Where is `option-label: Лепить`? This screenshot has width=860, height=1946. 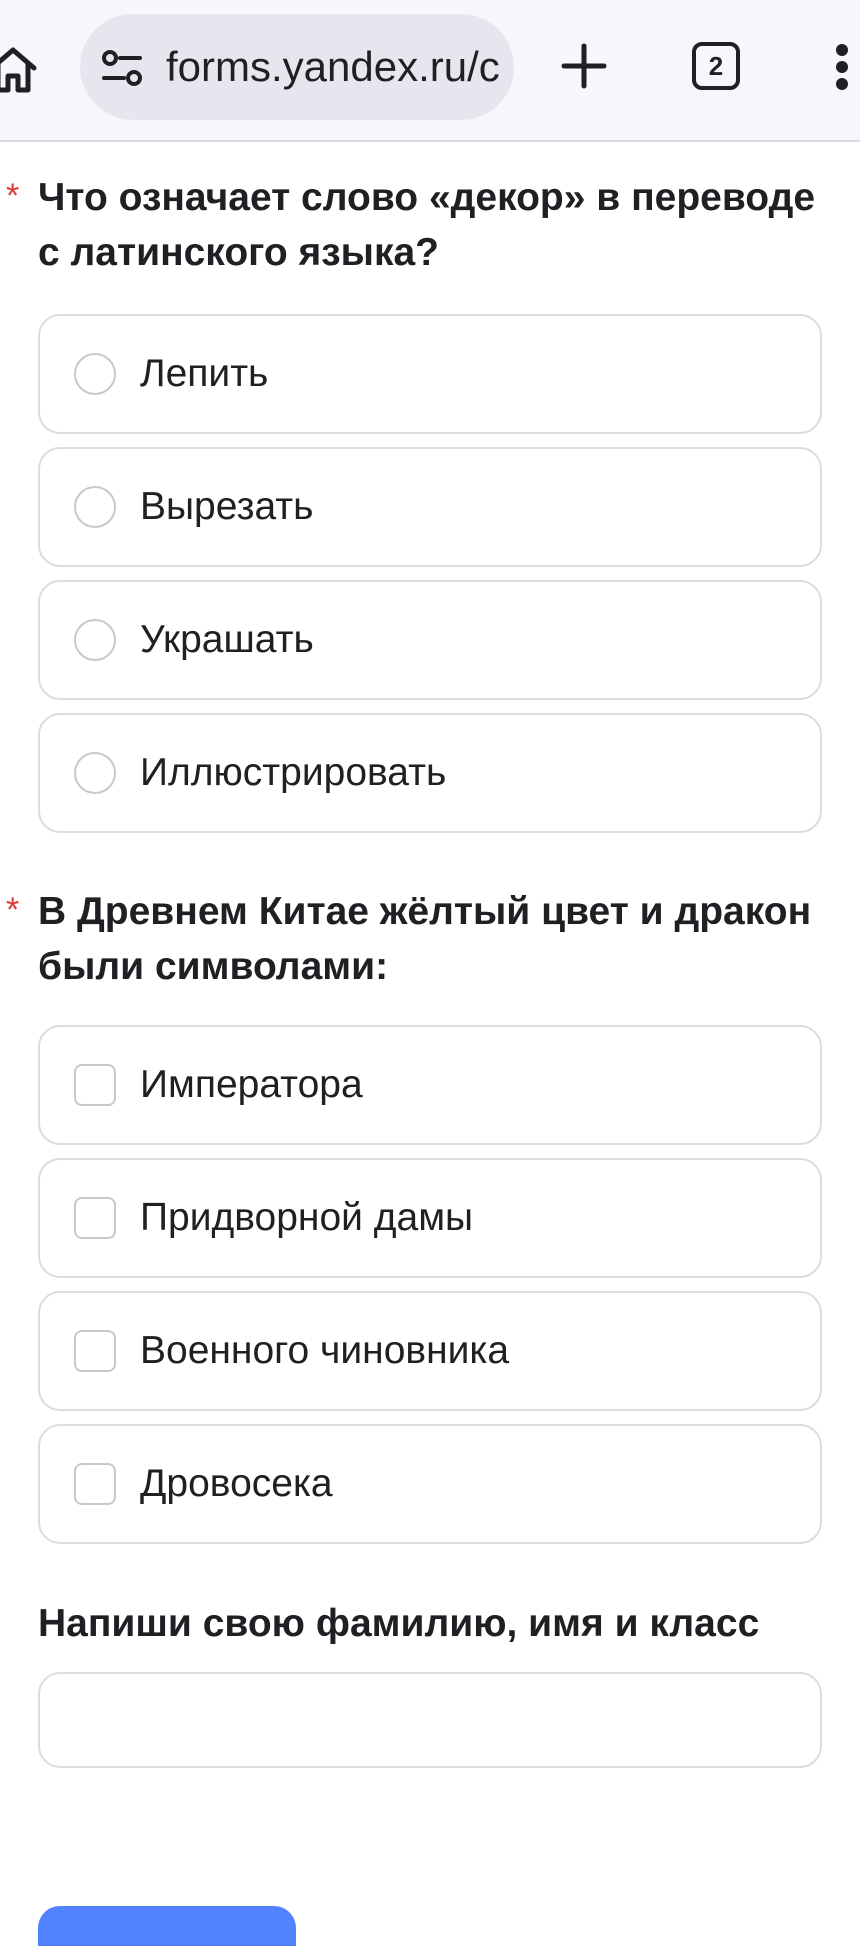
option-label: Лепить is located at coordinates (204, 374).